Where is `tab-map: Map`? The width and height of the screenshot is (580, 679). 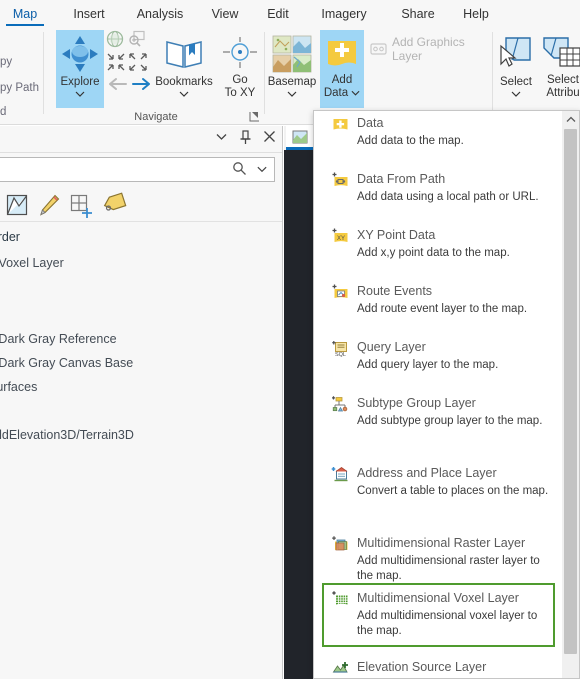
tab-map: Map is located at coordinates (25, 16).